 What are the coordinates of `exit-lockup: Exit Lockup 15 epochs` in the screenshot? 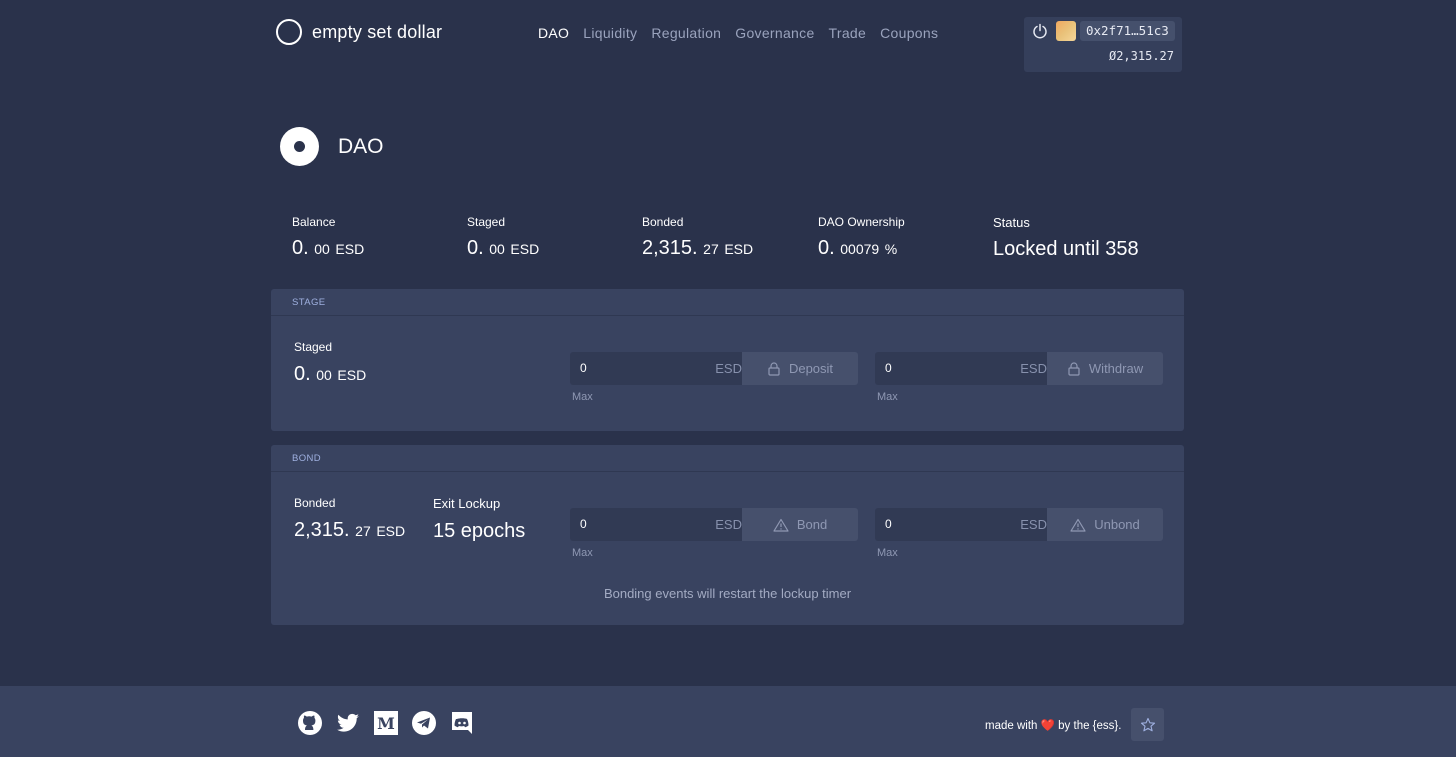 It's located at (479, 519).